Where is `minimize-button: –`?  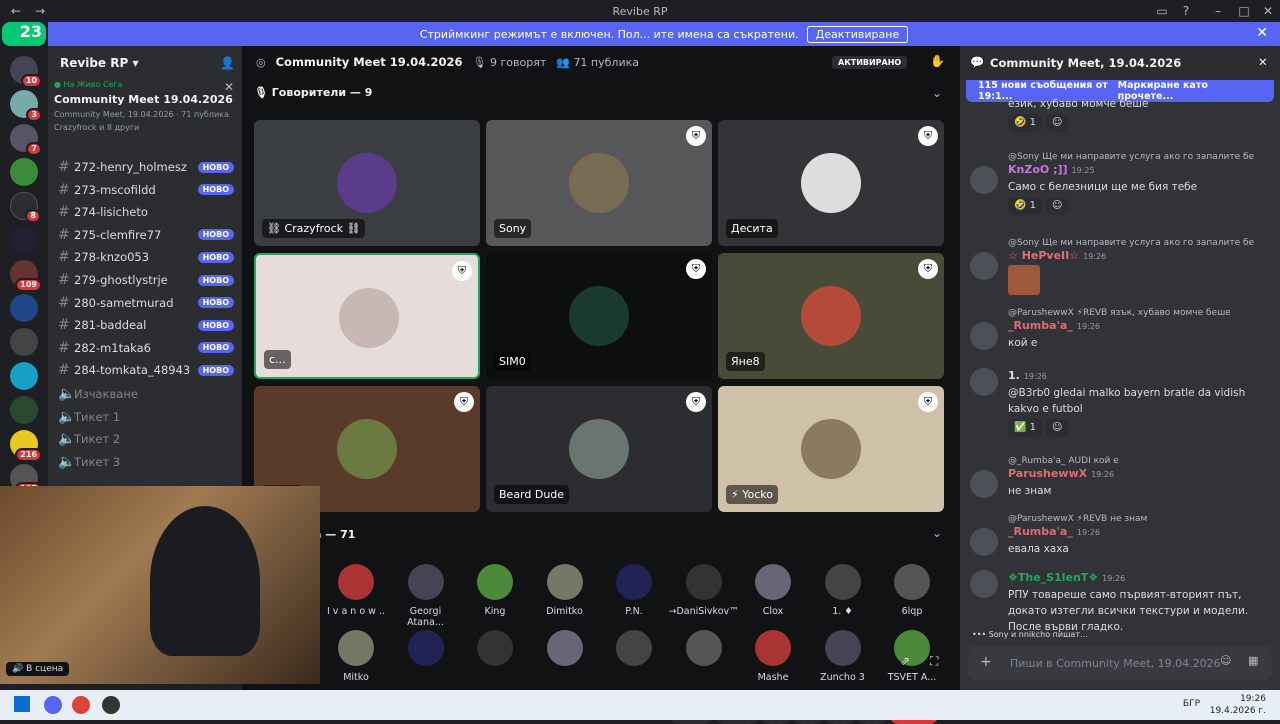 minimize-button: – is located at coordinates (1218, 11).